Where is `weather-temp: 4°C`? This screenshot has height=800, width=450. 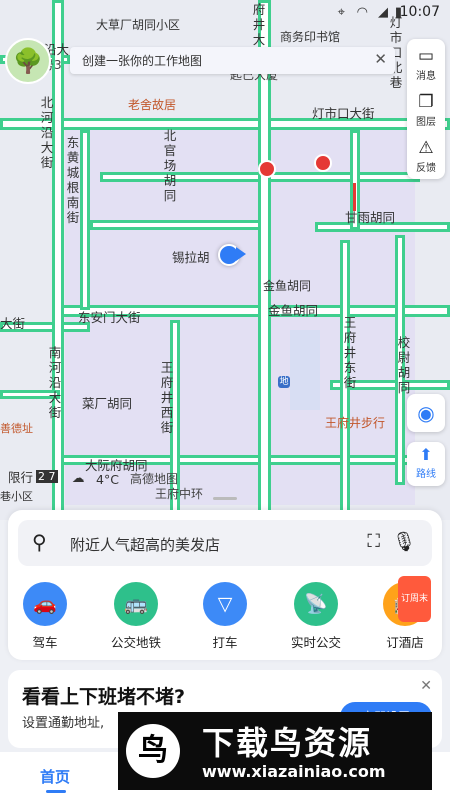
weather-temp: 4°C is located at coordinates (107, 479).